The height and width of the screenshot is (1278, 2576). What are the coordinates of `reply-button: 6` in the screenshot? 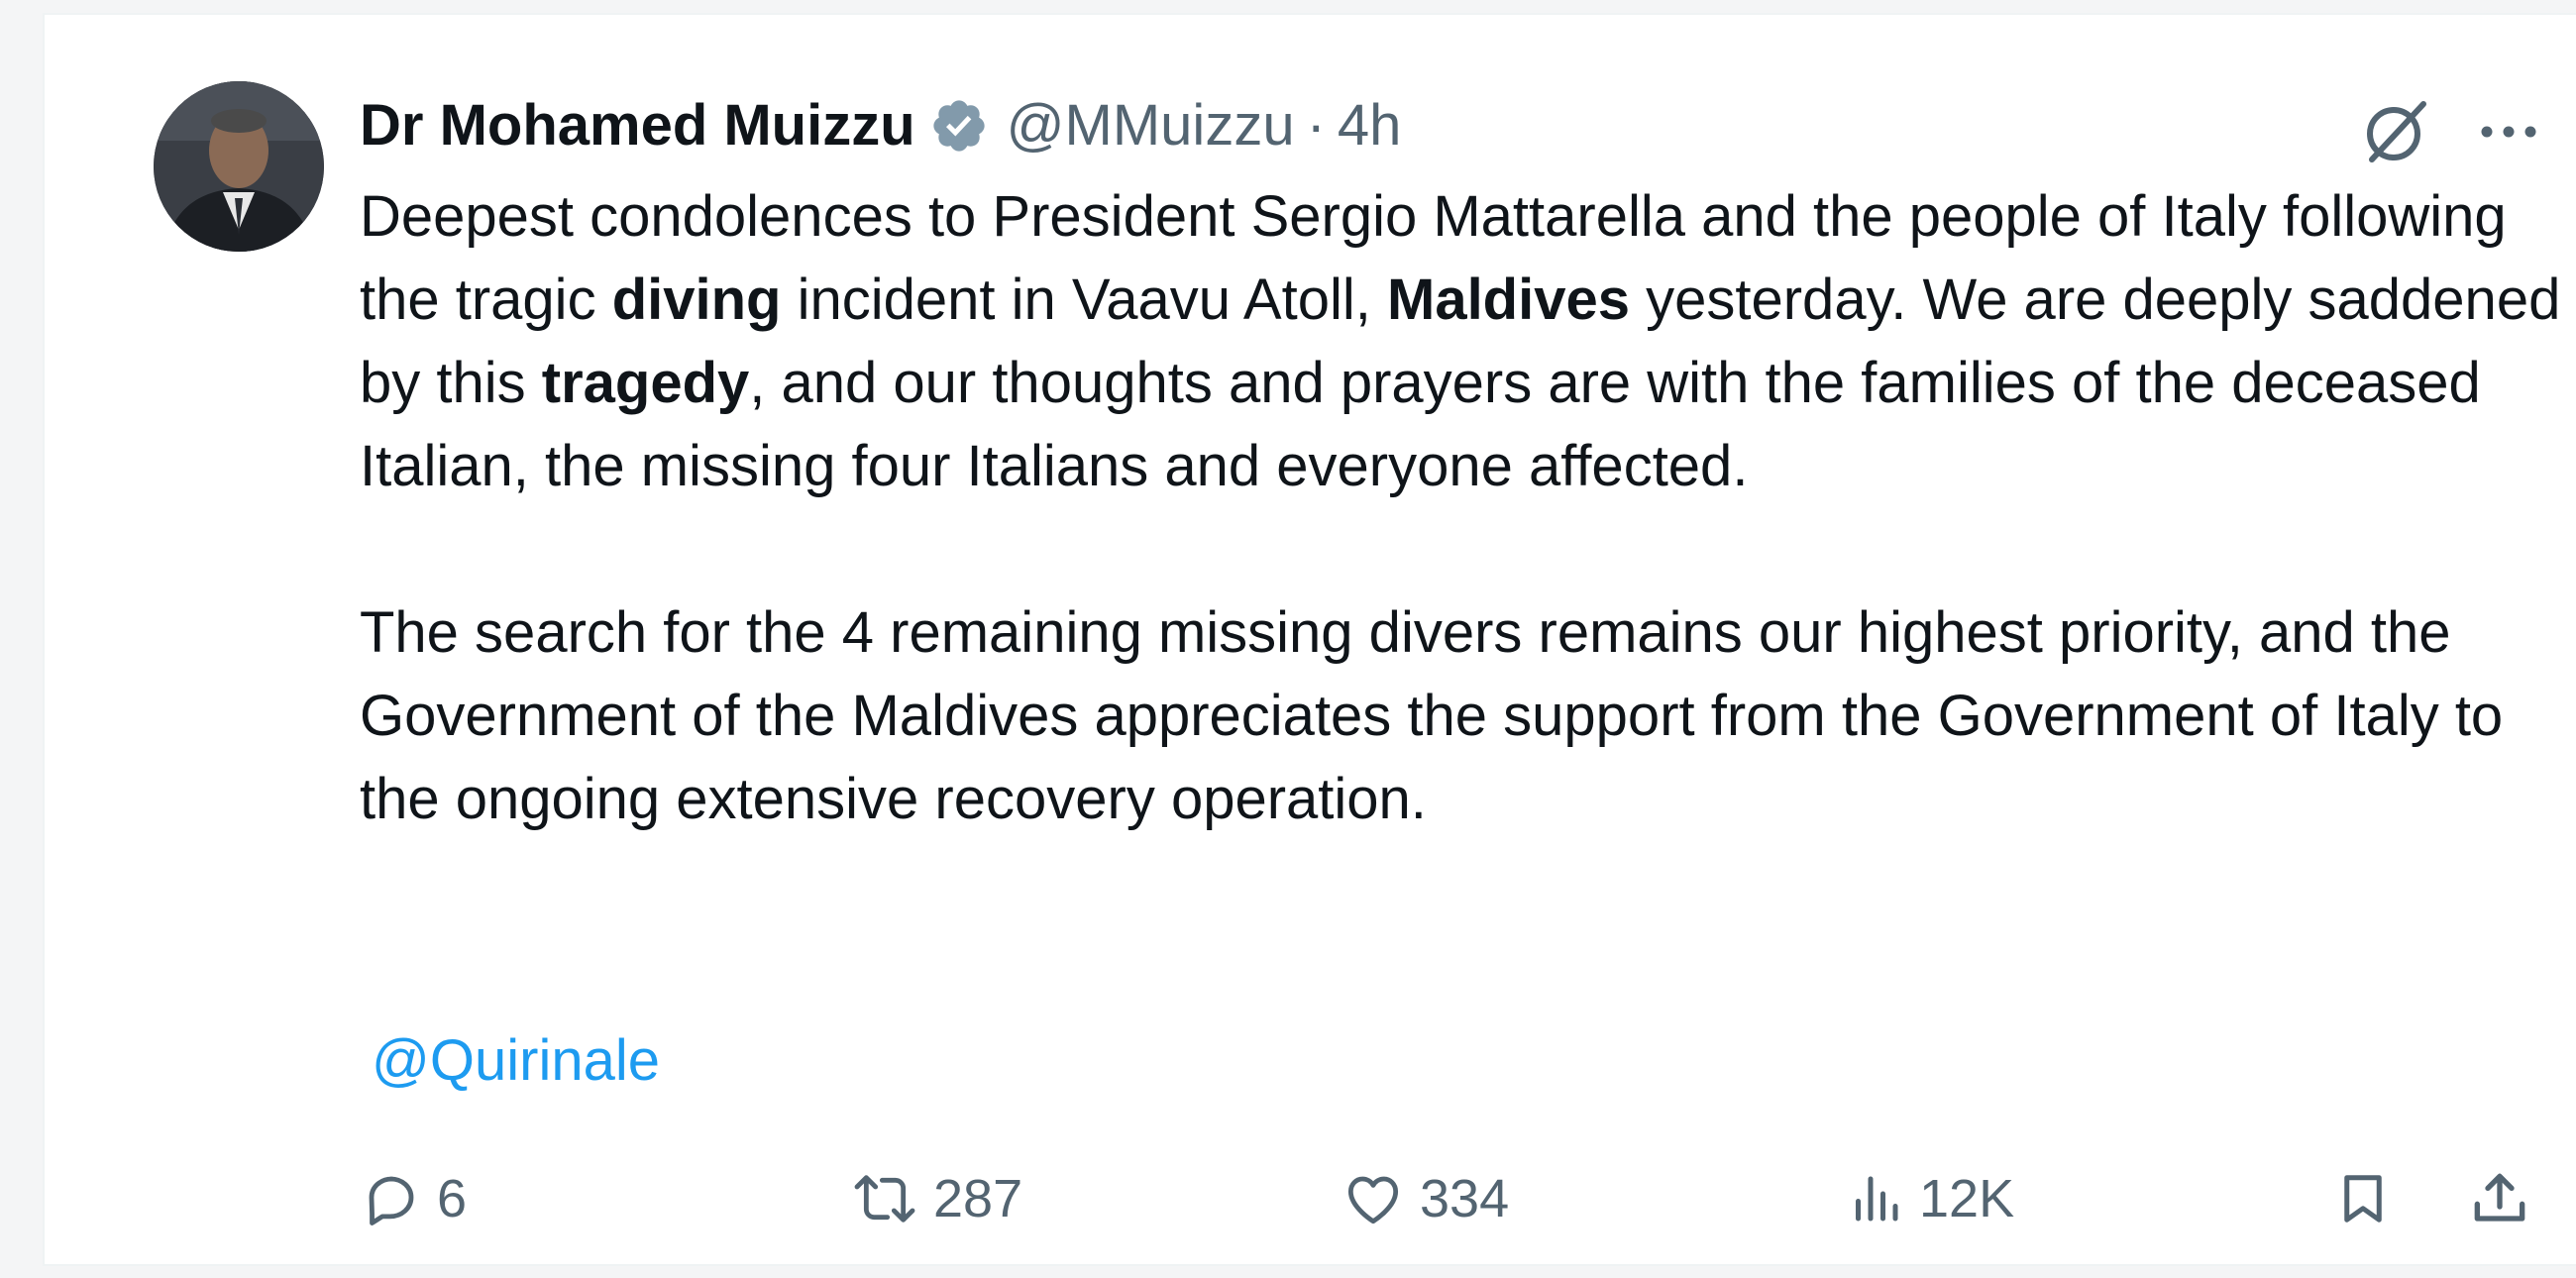 It's located at (413, 1198).